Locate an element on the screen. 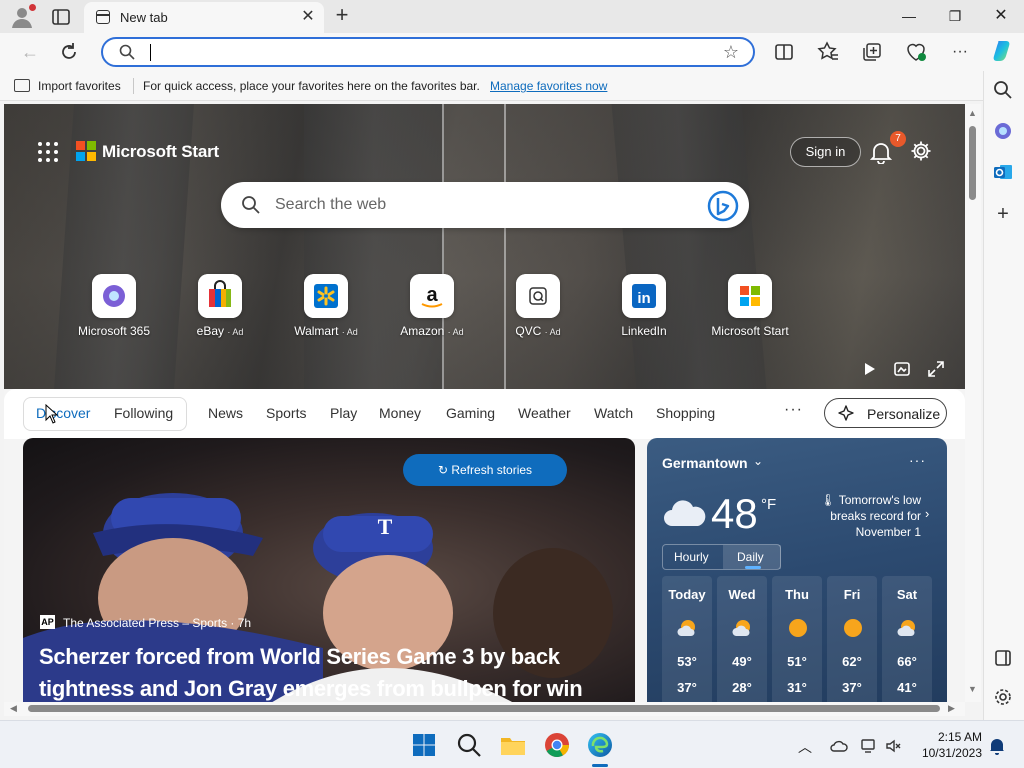 The height and width of the screenshot is (768, 1024). scroll-up-icon: ▲ is located at coordinates (972, 113).